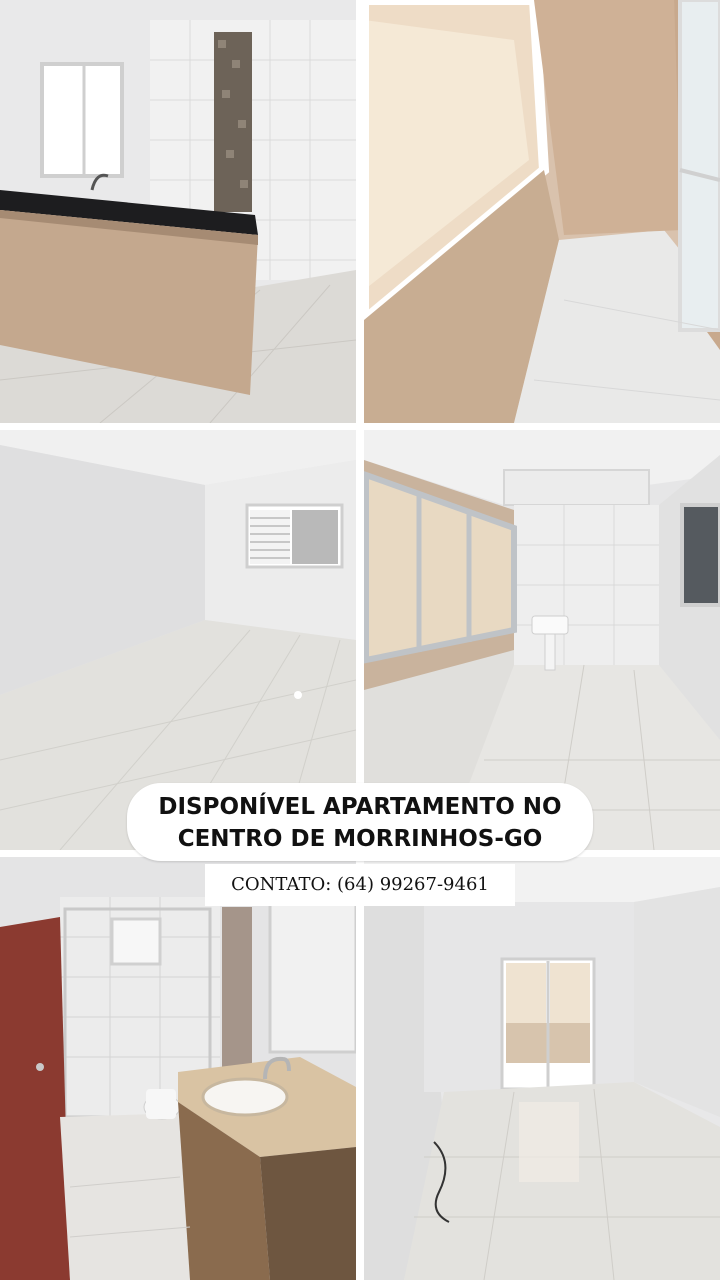 The image size is (720, 1280). What do you see at coordinates (360, 807) in the screenshot?
I see `headline-line-1: DISPONÍVEL APARTAMENTO NO` at bounding box center [360, 807].